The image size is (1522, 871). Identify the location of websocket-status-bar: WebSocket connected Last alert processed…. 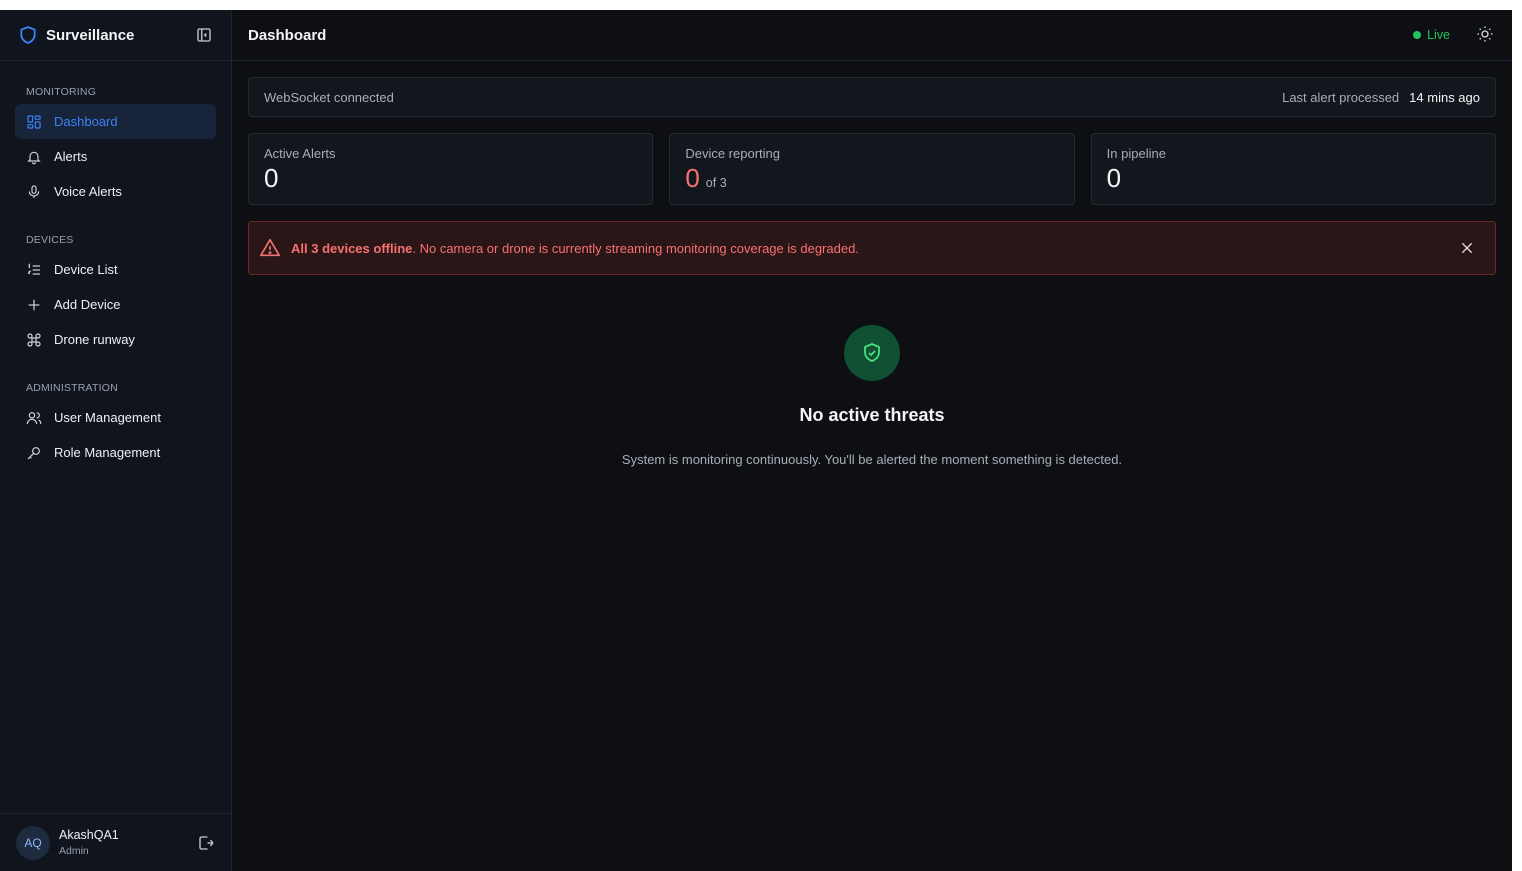
(872, 97).